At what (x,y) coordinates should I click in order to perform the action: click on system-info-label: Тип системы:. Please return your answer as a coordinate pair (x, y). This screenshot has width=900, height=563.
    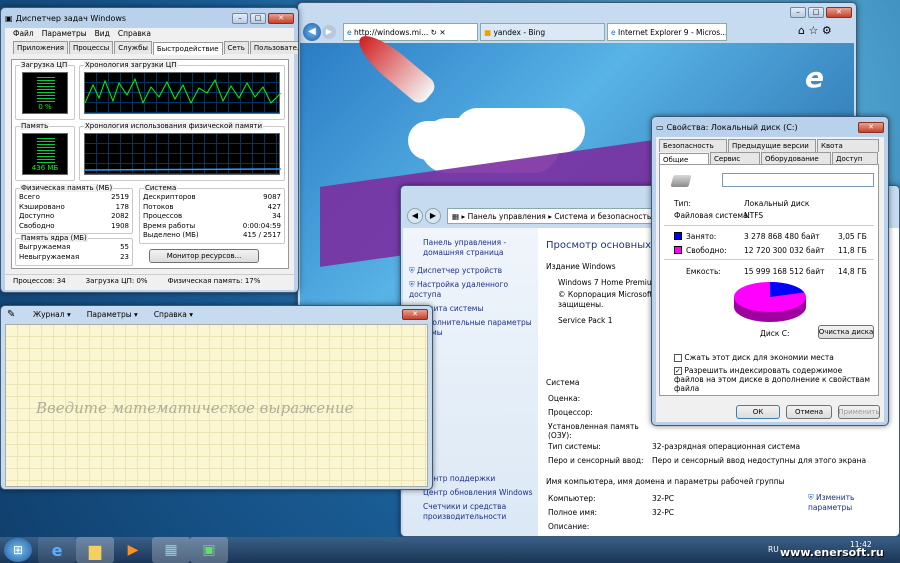
    Looking at the image, I should click on (574, 446).